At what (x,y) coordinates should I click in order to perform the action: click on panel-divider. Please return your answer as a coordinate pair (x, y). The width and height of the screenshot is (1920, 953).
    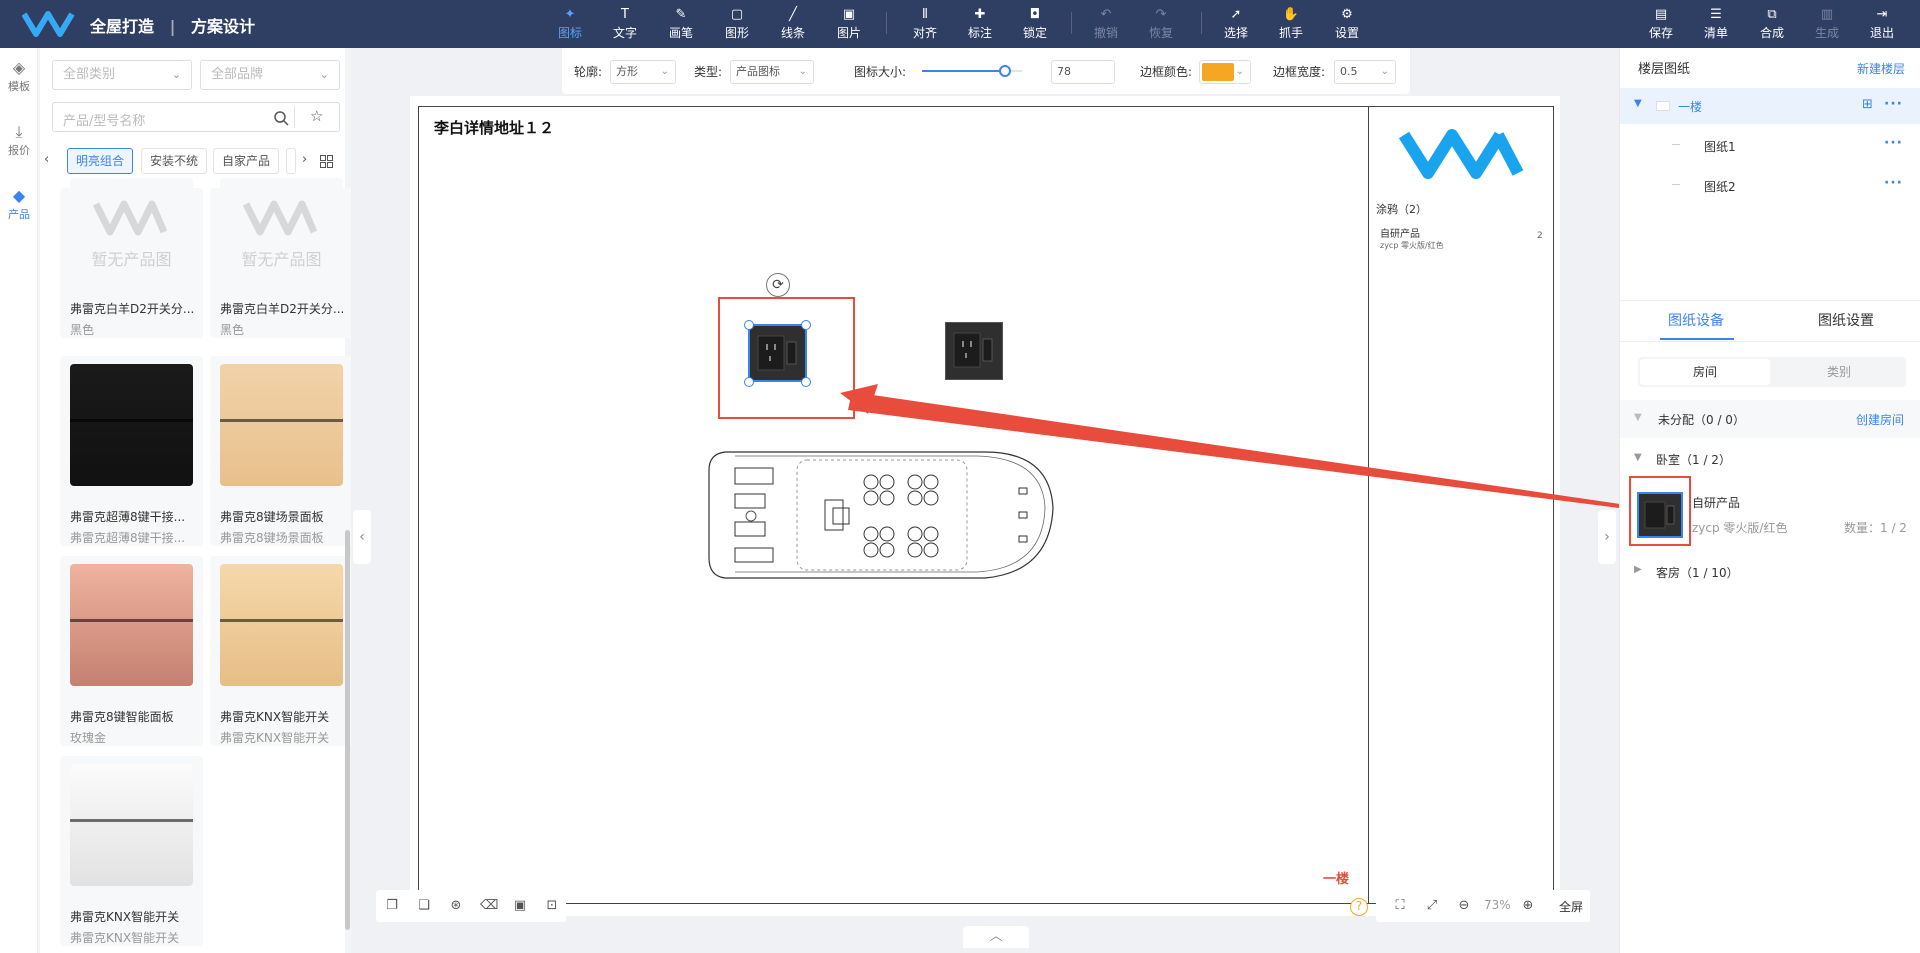
    Looking at the image, I should click on (281, 420).